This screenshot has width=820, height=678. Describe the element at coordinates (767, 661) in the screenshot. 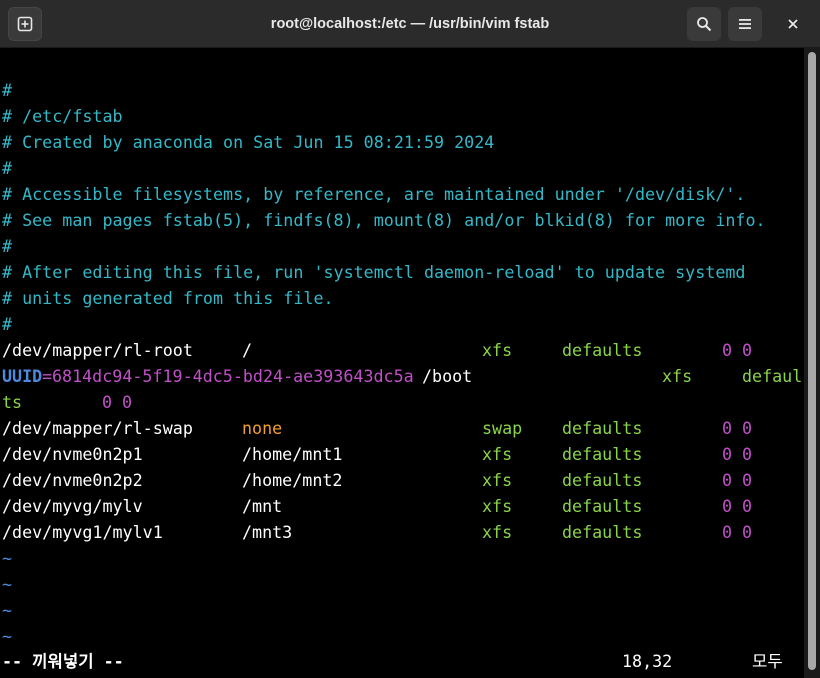

I see `scroll-indicator: 모두` at that location.